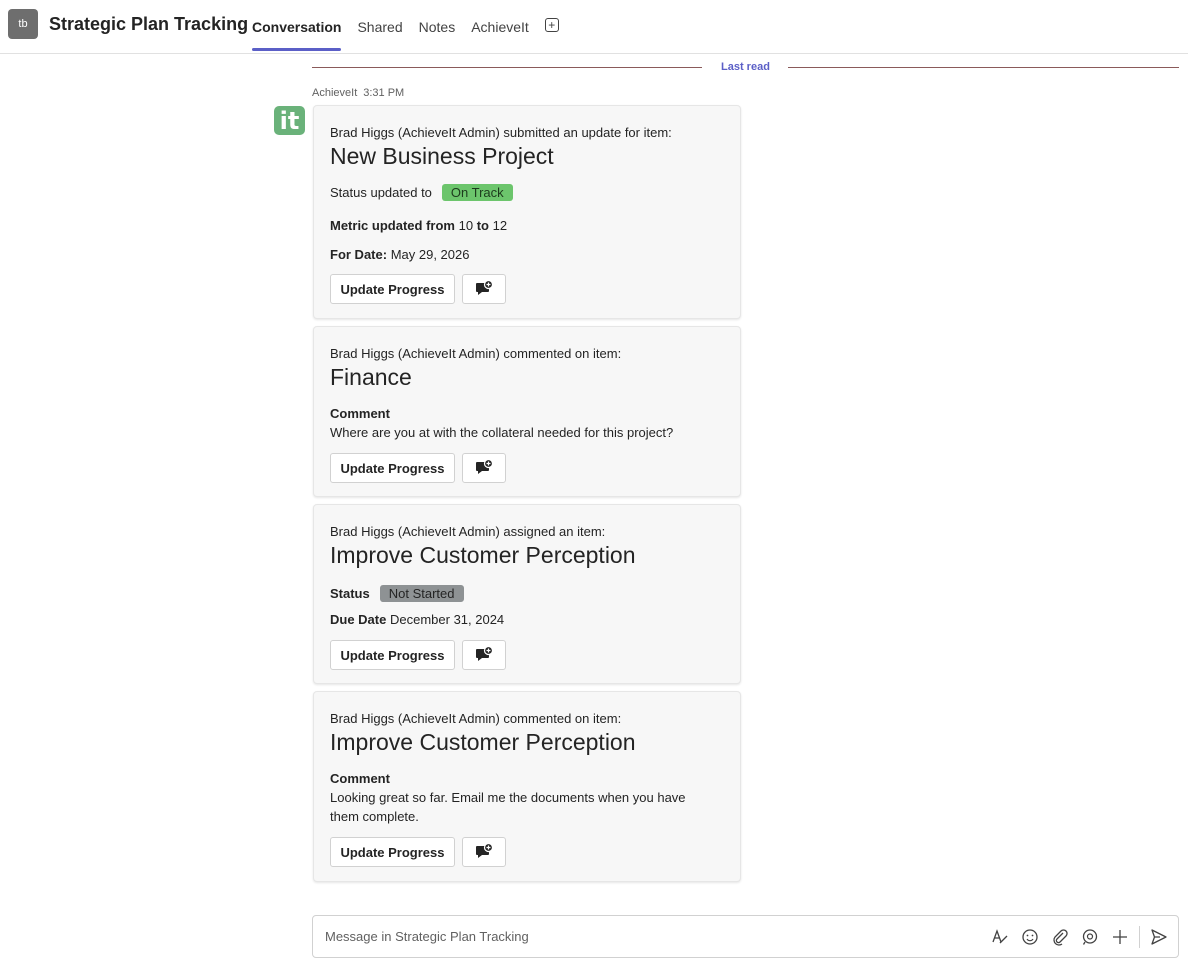  I want to click on due-date-row: Due Date December 31, 2024, so click(417, 619).